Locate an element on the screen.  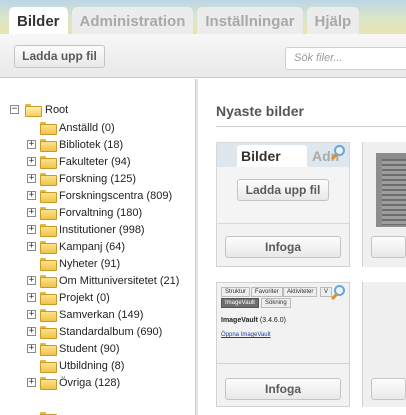
upload-button: Ladda upp fil is located at coordinates (59, 56).